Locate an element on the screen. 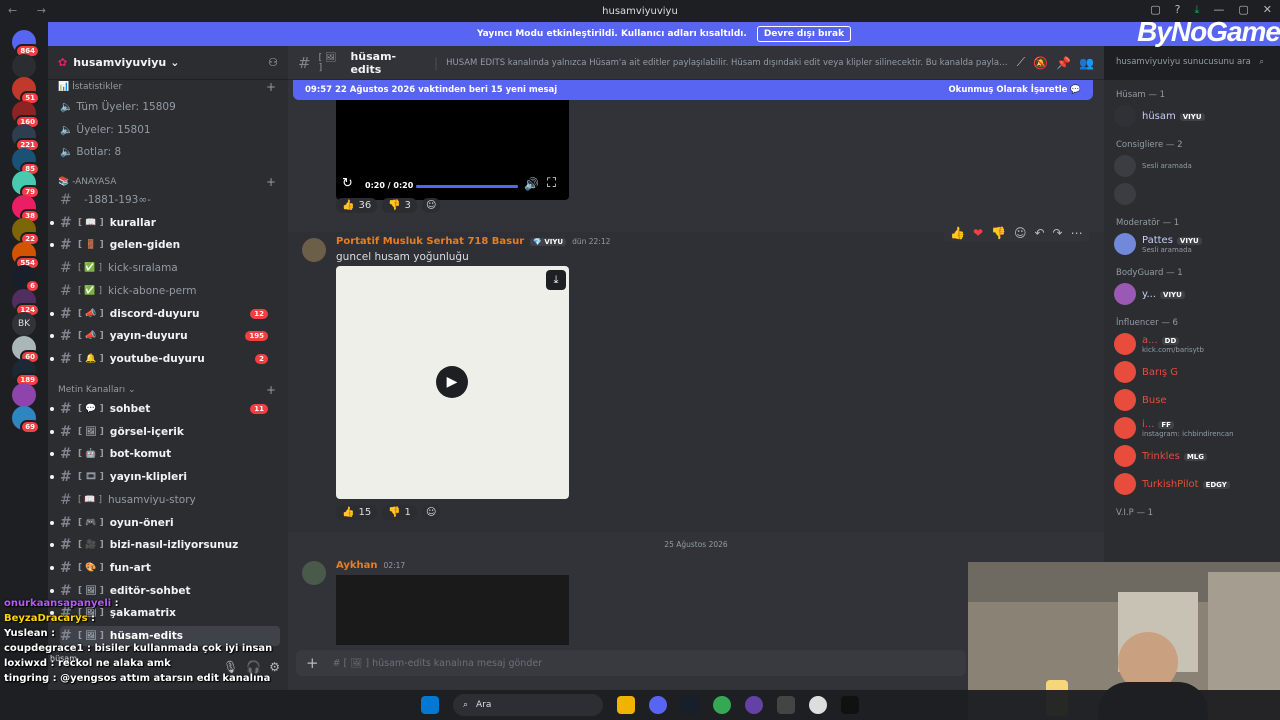 The height and width of the screenshot is (720, 1280). close-button: ✕ is located at coordinates (1267, 10).